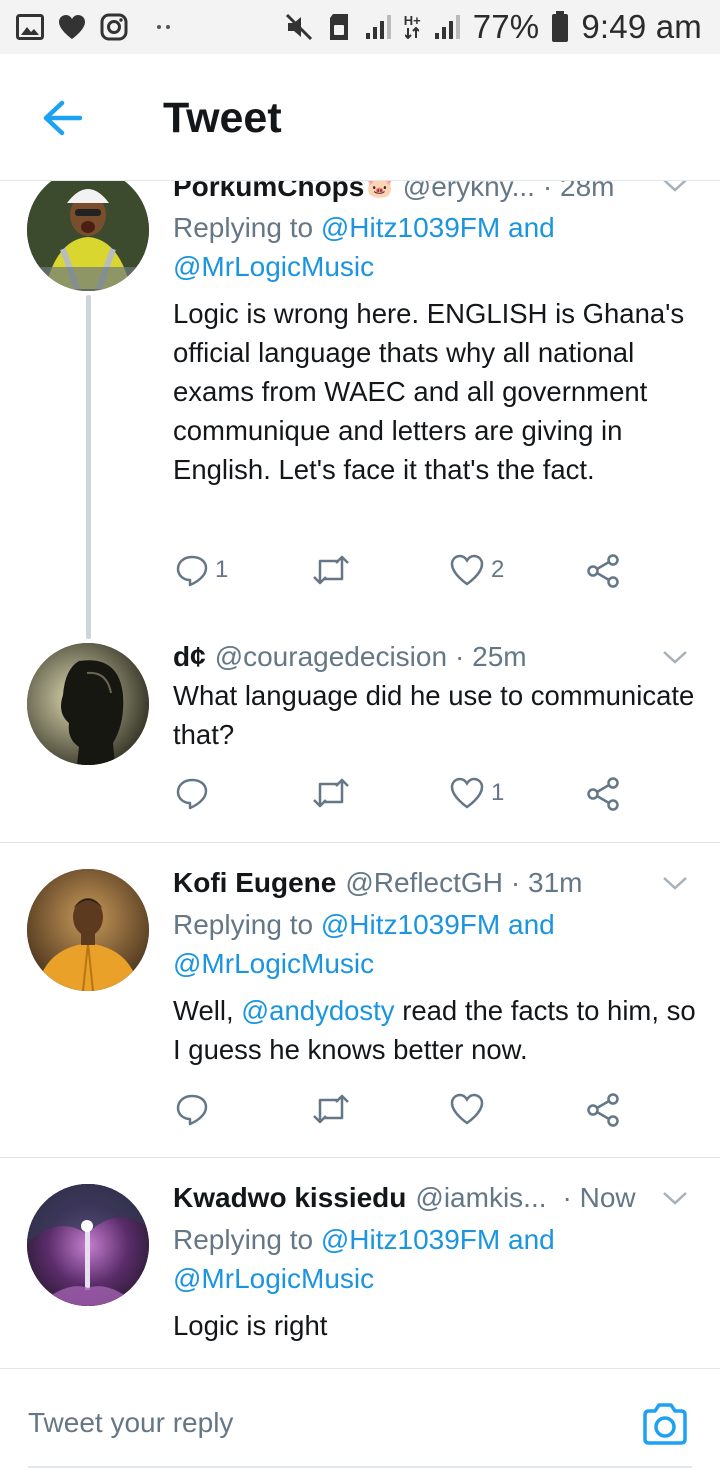  I want to click on tweet-header: PorkumChops 🐷 @erykny... · 28m, so click(394, 194).